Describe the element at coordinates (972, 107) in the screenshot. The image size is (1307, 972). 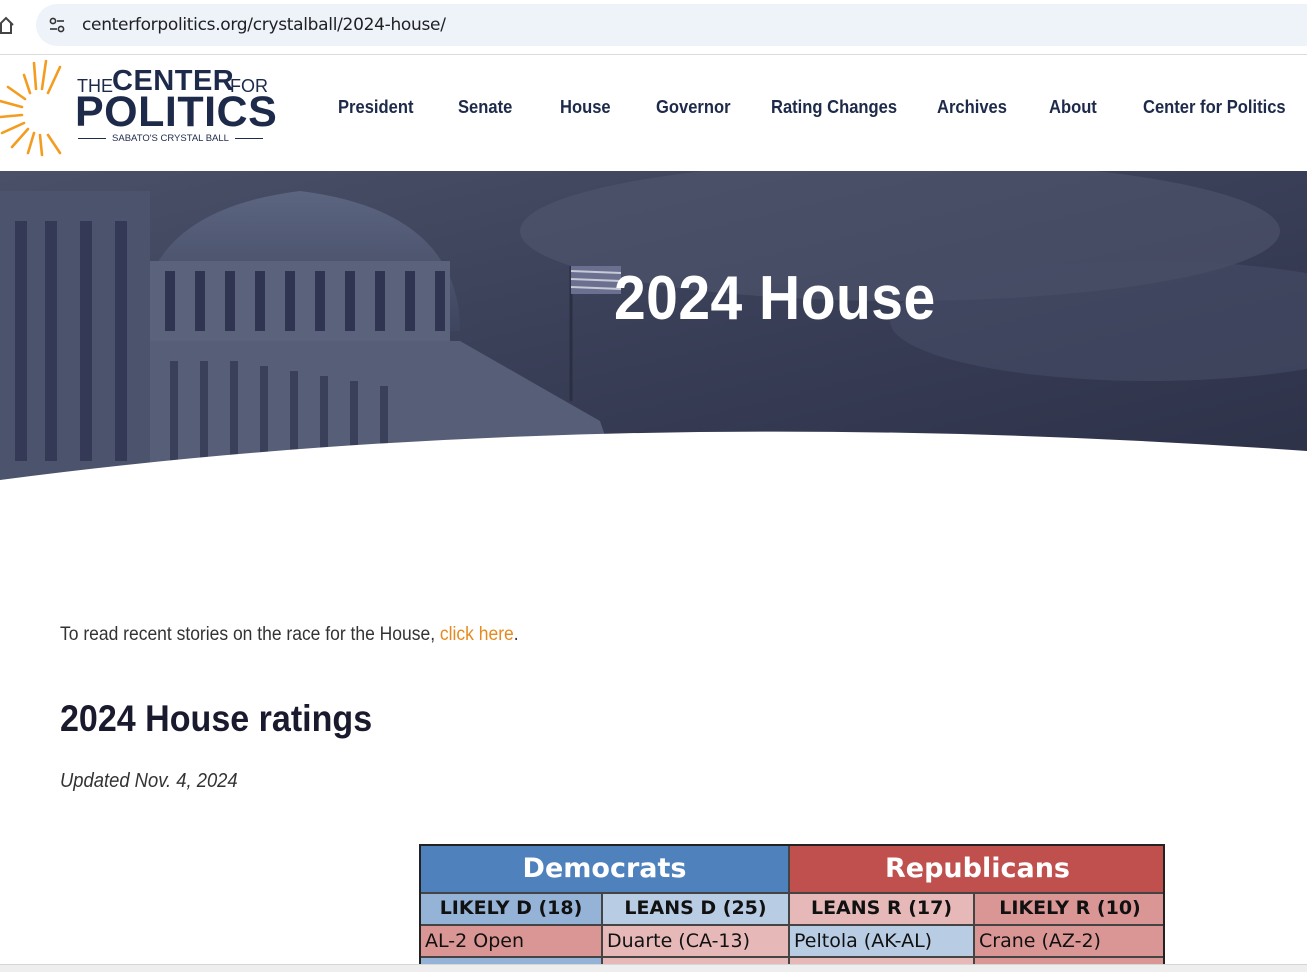
I see `nav-archives: Archives` at that location.